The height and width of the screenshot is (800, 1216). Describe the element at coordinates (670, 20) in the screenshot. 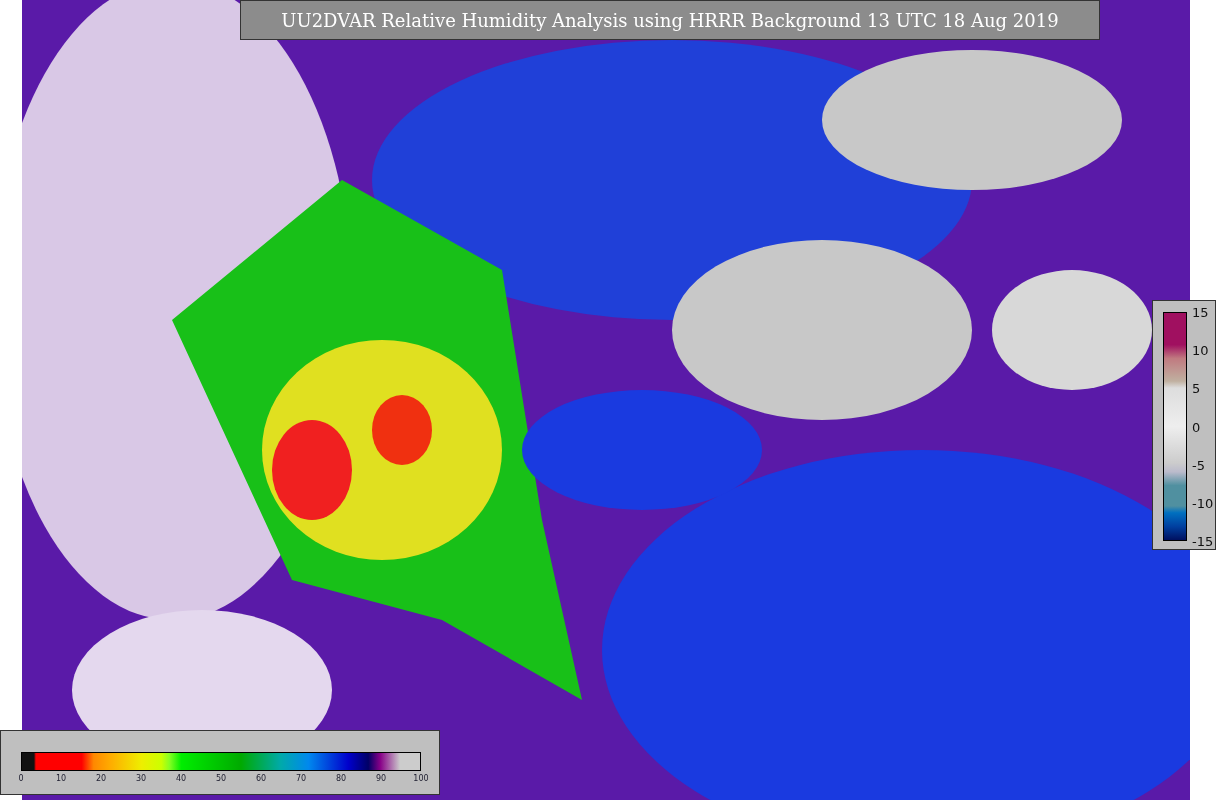

I see `map-title: UU2DVAR Relative Humidity Analysis using HRRR Background 13 UTC 18 Aug 2019` at that location.